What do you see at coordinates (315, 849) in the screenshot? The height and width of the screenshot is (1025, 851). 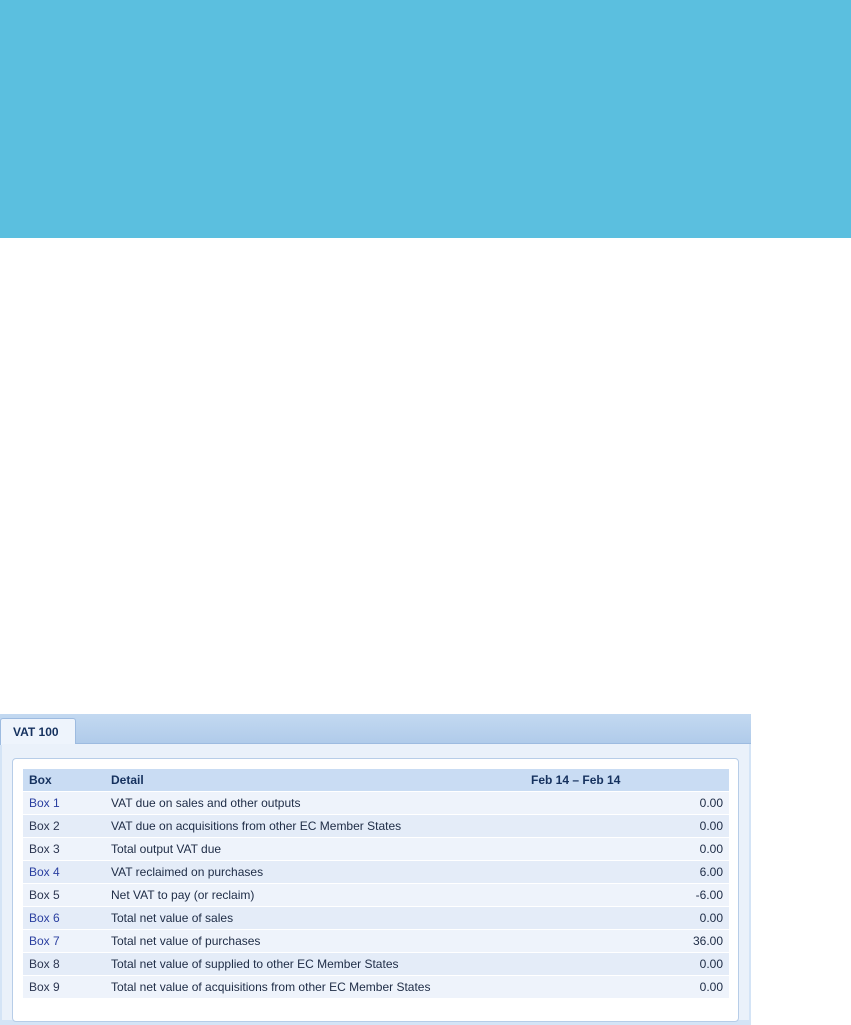 I see `box-detail: Total output VAT due` at bounding box center [315, 849].